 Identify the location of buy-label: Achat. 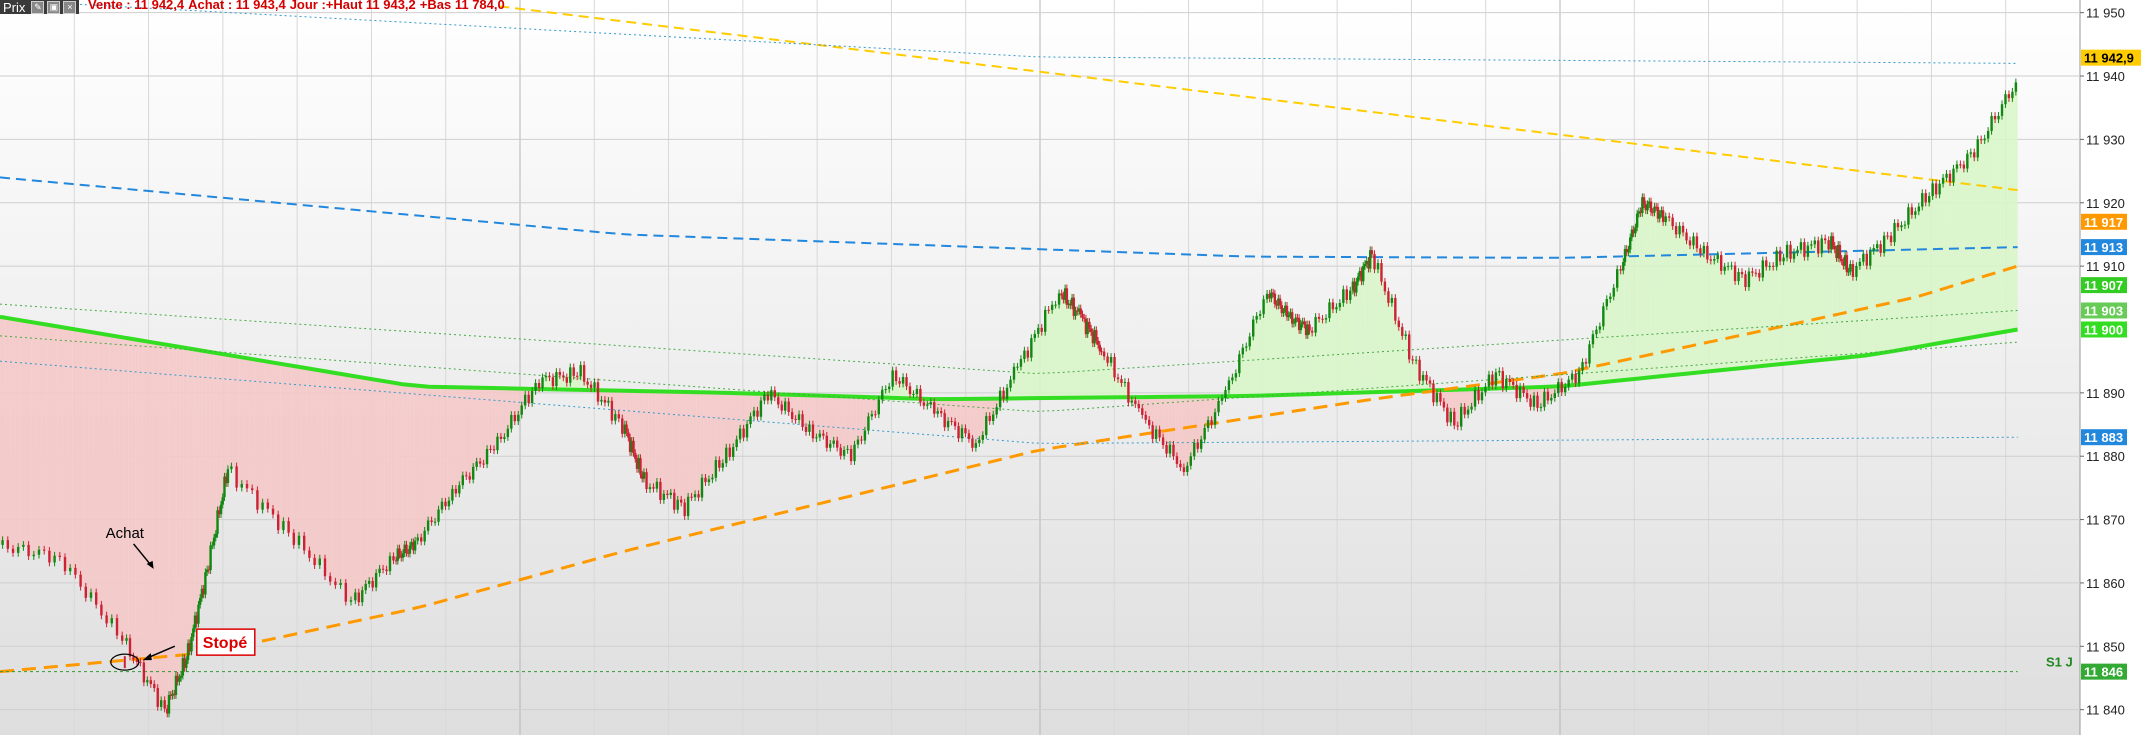
(125, 533).